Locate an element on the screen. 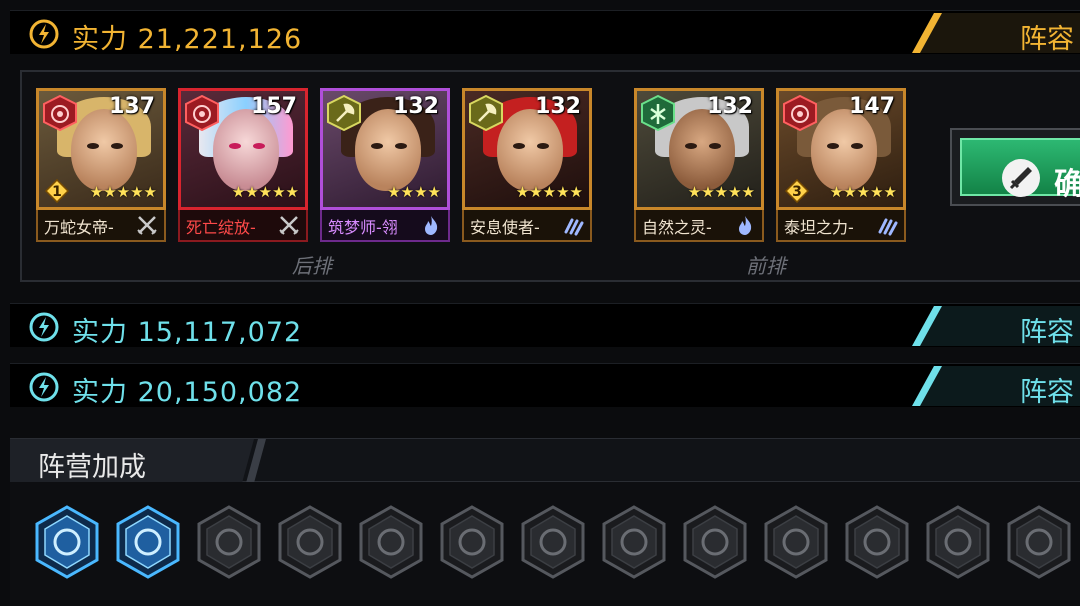  team-2-lineup-tab: 阵容 is located at coordinates (1050, 329).